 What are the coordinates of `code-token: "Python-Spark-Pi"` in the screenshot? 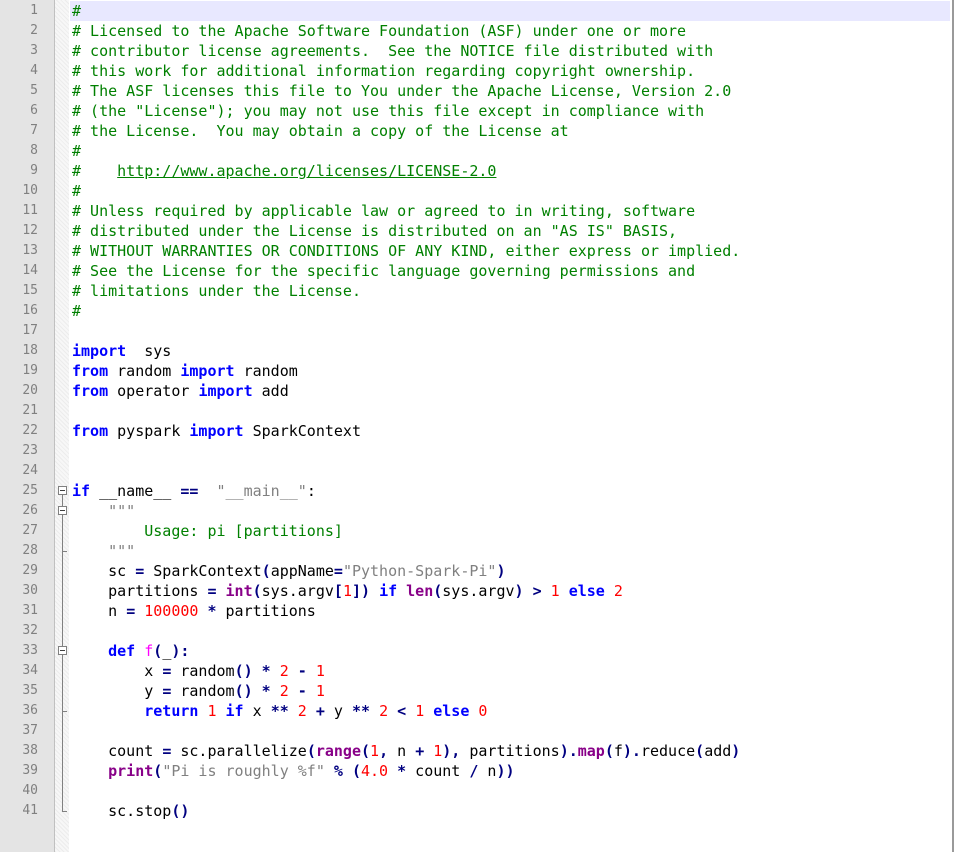 It's located at (419, 571).